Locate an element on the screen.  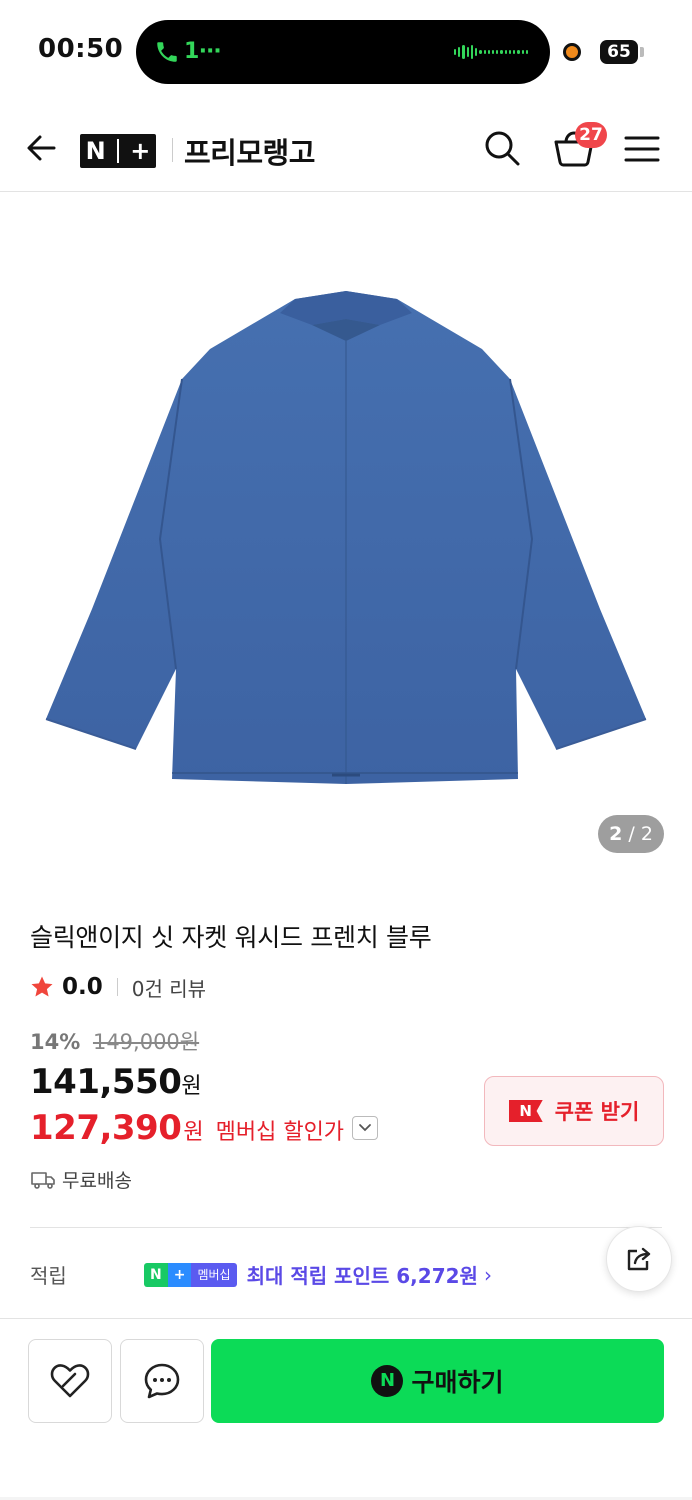
section-divider is located at coordinates (346, 1227).